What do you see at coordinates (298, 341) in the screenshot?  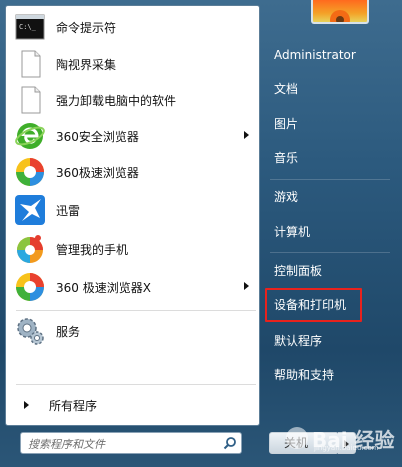 I see `right-item-label: 默认程序` at bounding box center [298, 341].